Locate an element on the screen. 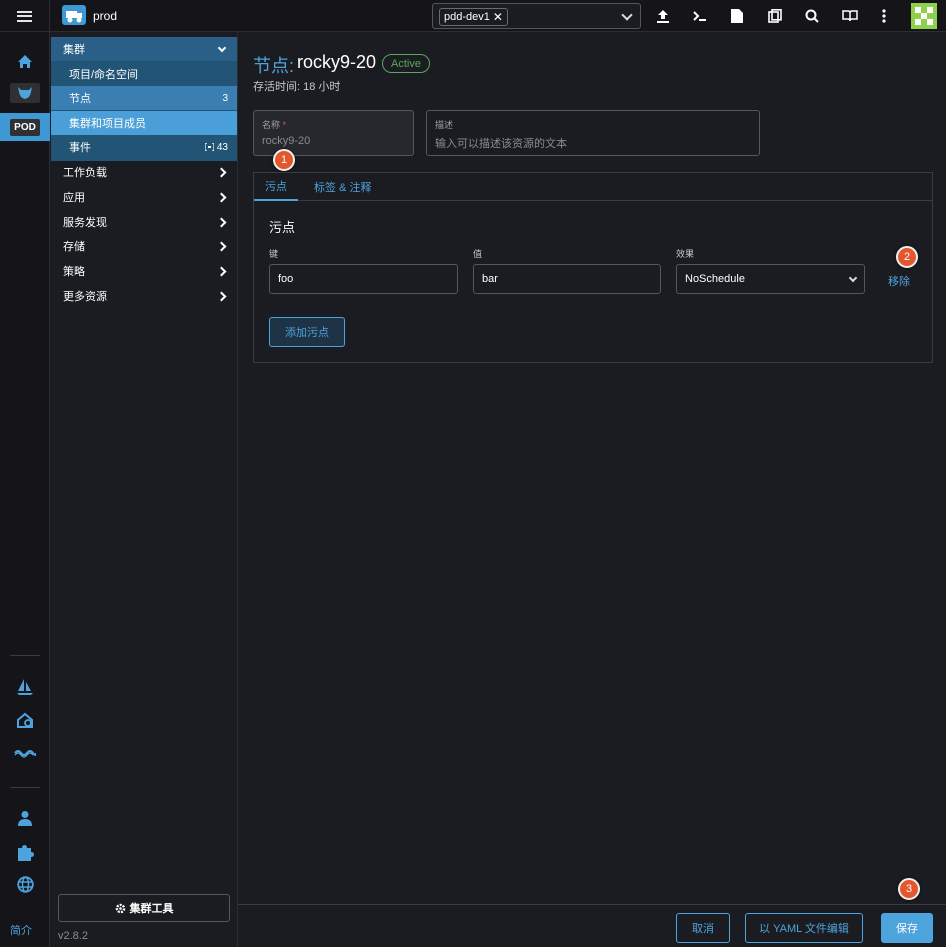  page-title-prefix: 节点: is located at coordinates (273, 65).